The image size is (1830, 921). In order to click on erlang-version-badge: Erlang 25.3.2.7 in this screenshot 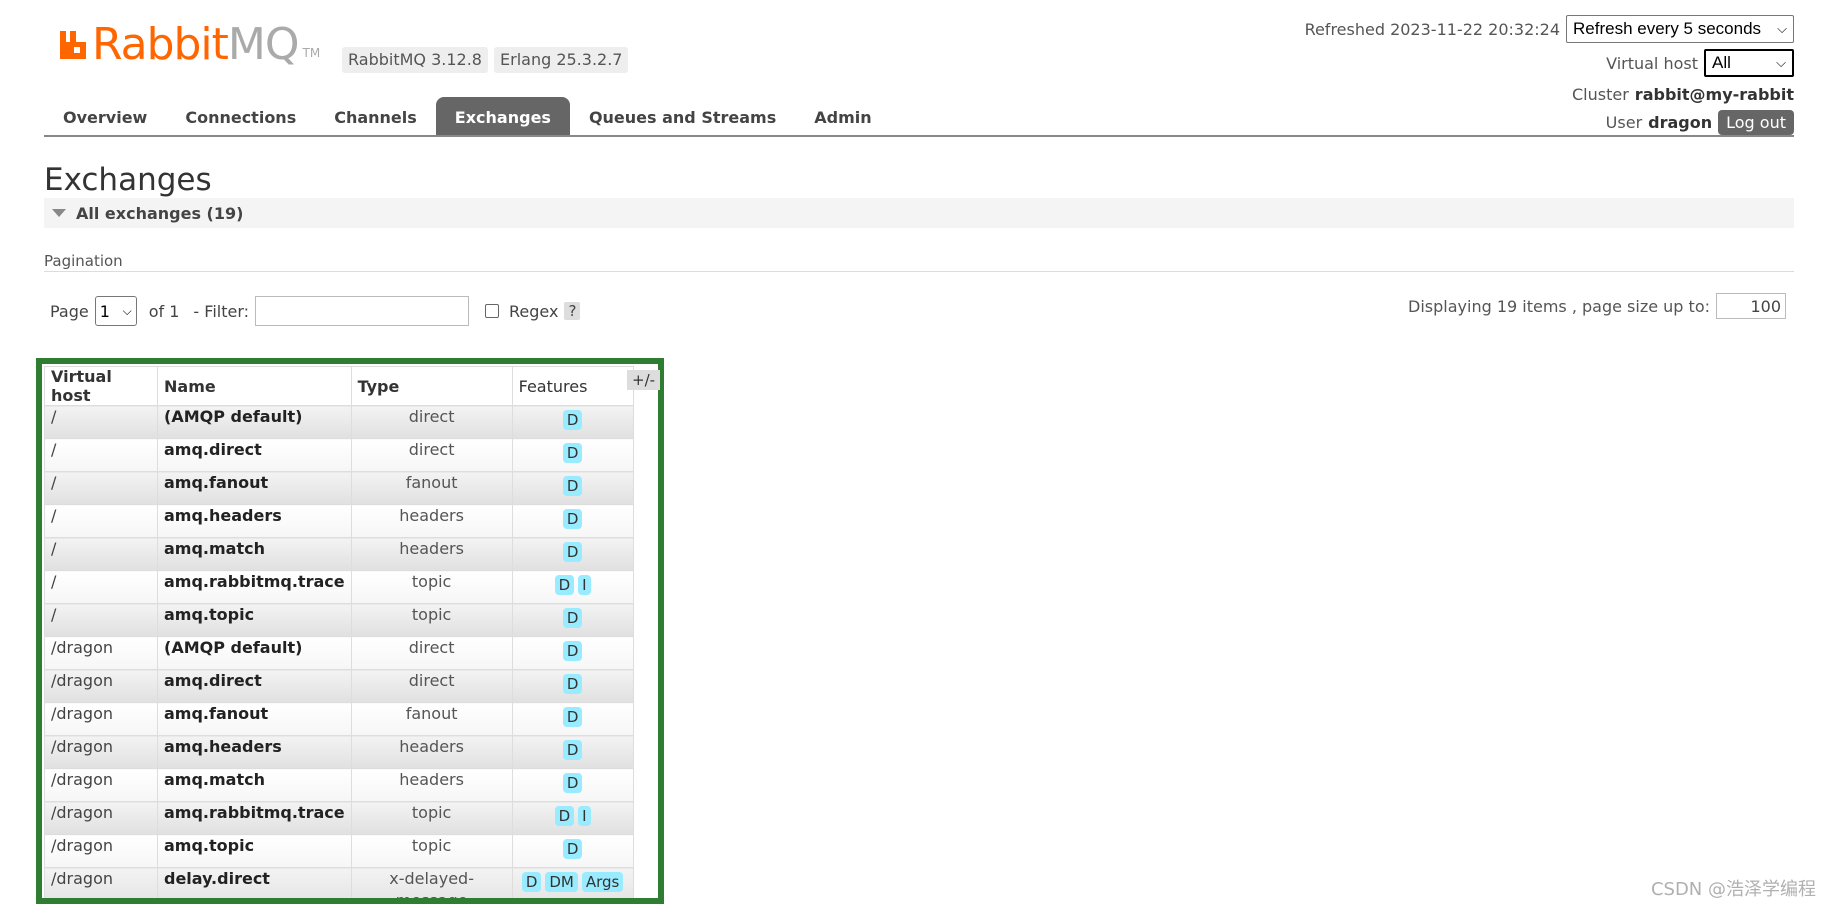, I will do `click(561, 60)`.